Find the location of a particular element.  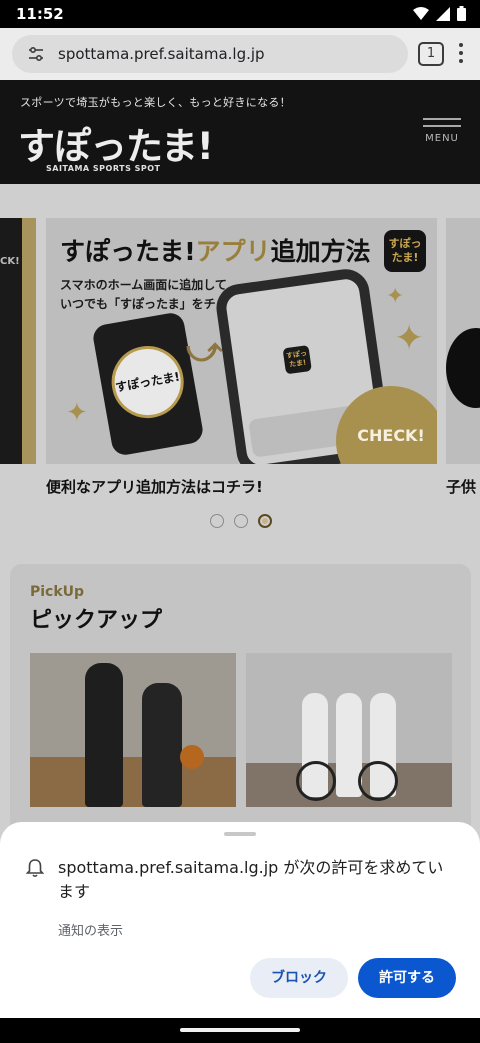

banner-title-part2: アプリ is located at coordinates (233, 251).